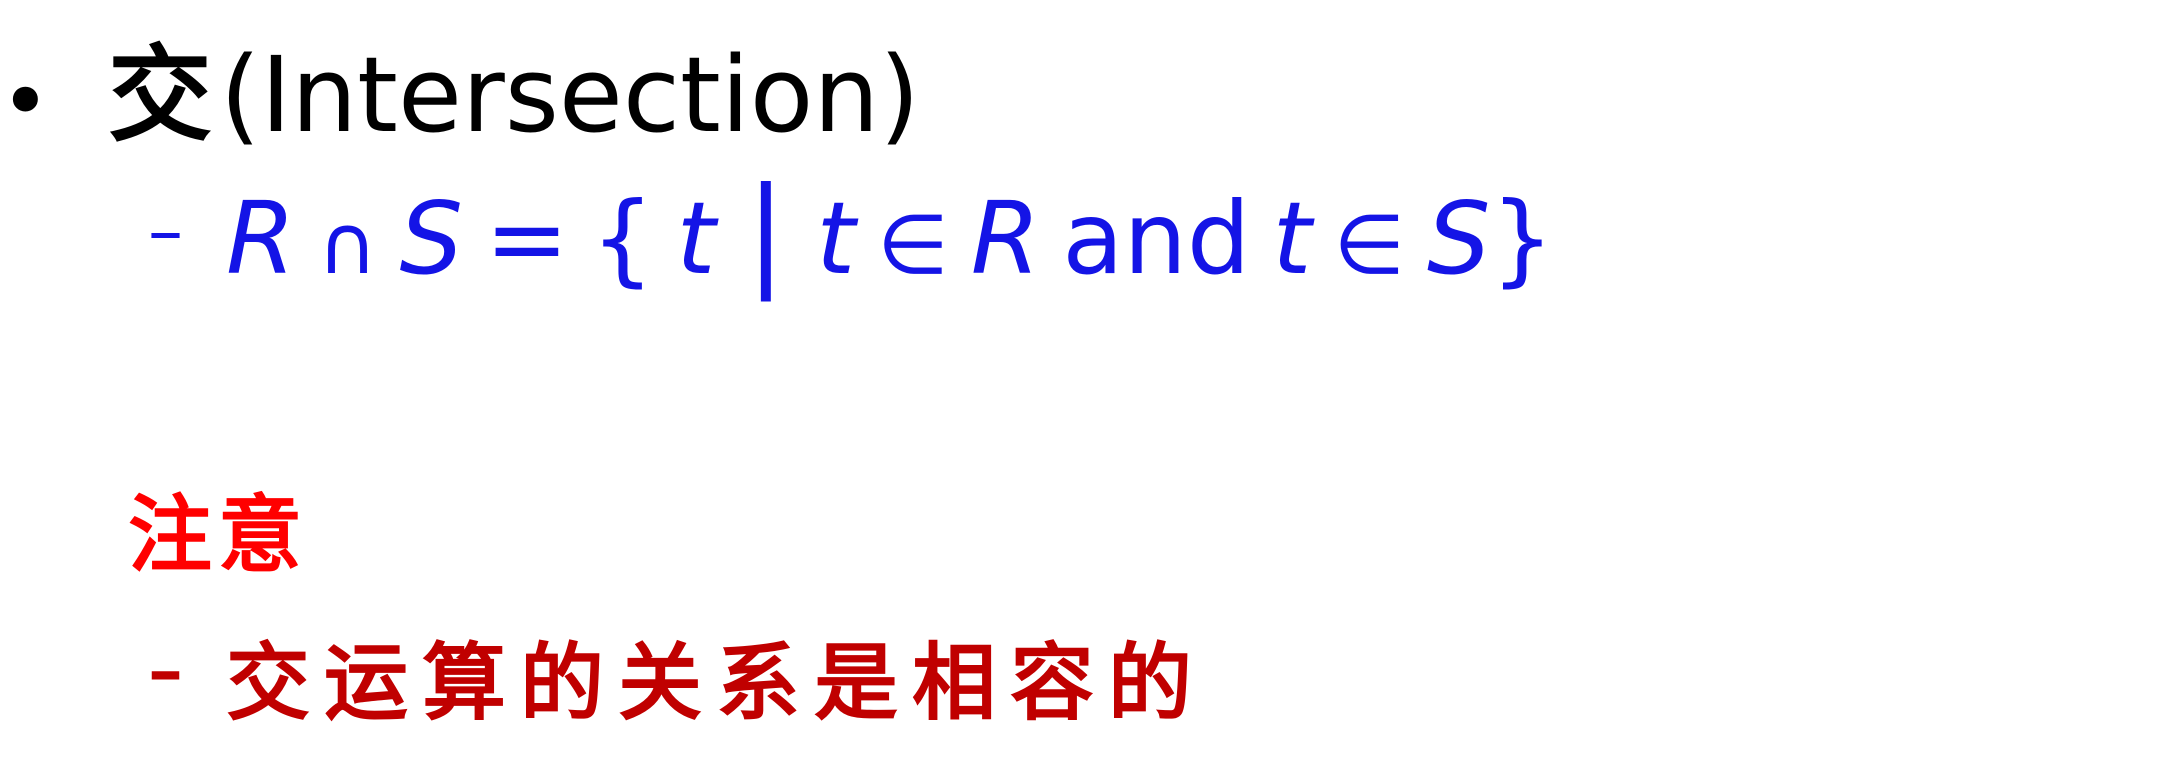 The width and height of the screenshot is (2184, 774). Describe the element at coordinates (1522, 238) in the screenshot. I see `formula-right-brace: }` at that location.